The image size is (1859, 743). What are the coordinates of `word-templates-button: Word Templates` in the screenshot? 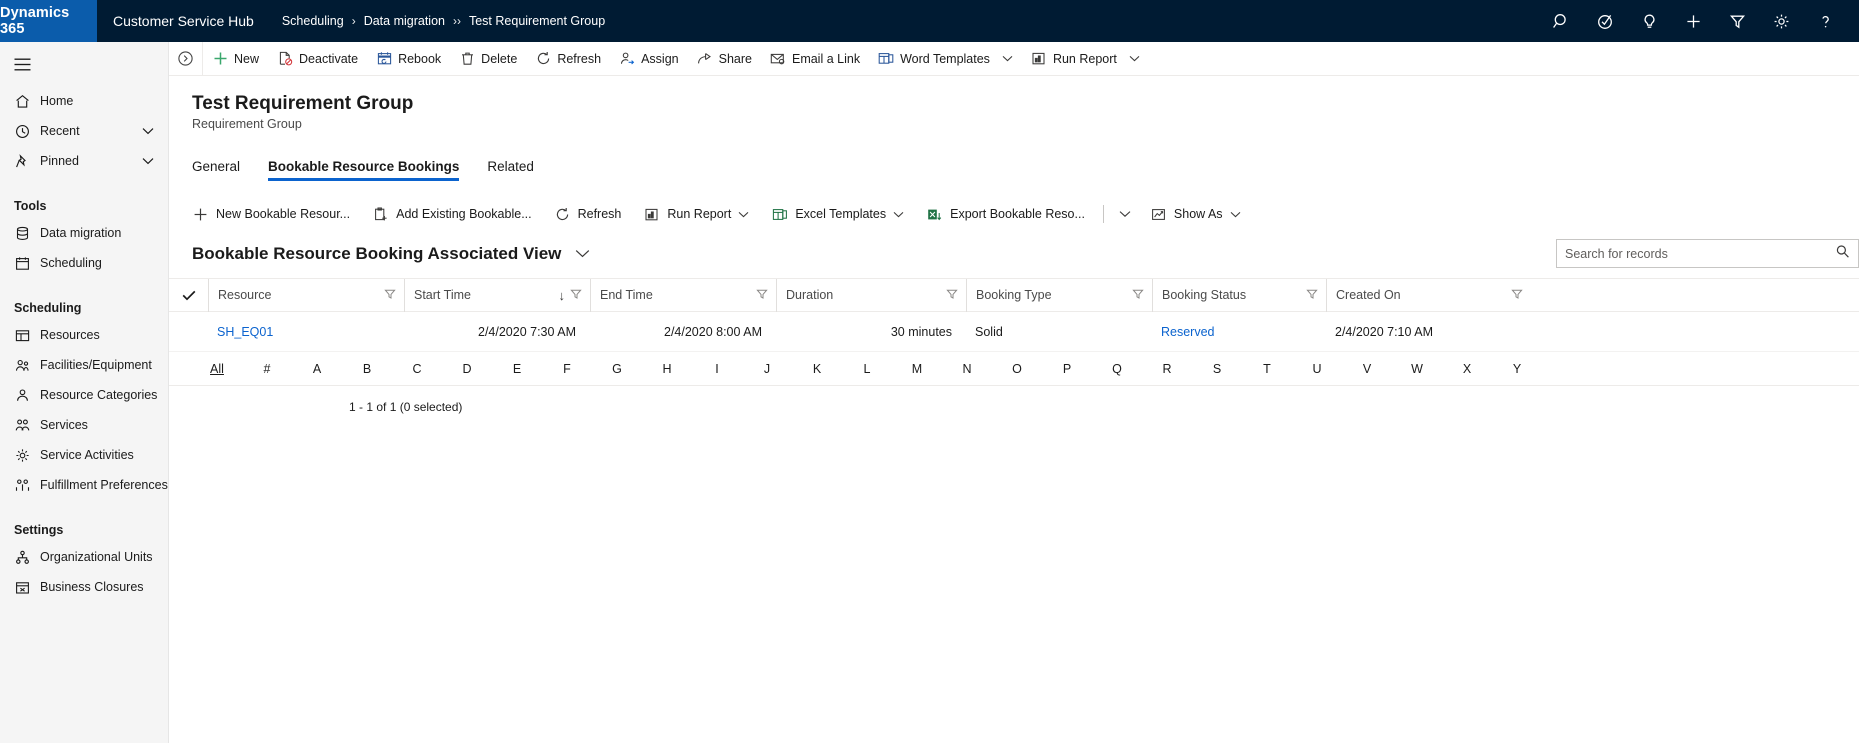 It's located at (945, 59).